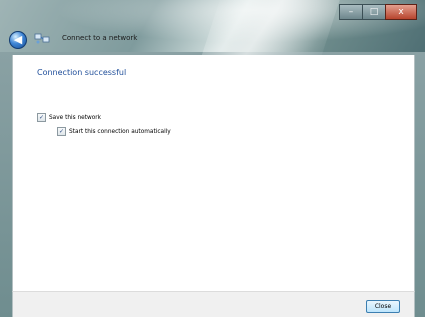 The height and width of the screenshot is (317, 425). What do you see at coordinates (75, 117) in the screenshot?
I see `save-network-label: Save this network` at bounding box center [75, 117].